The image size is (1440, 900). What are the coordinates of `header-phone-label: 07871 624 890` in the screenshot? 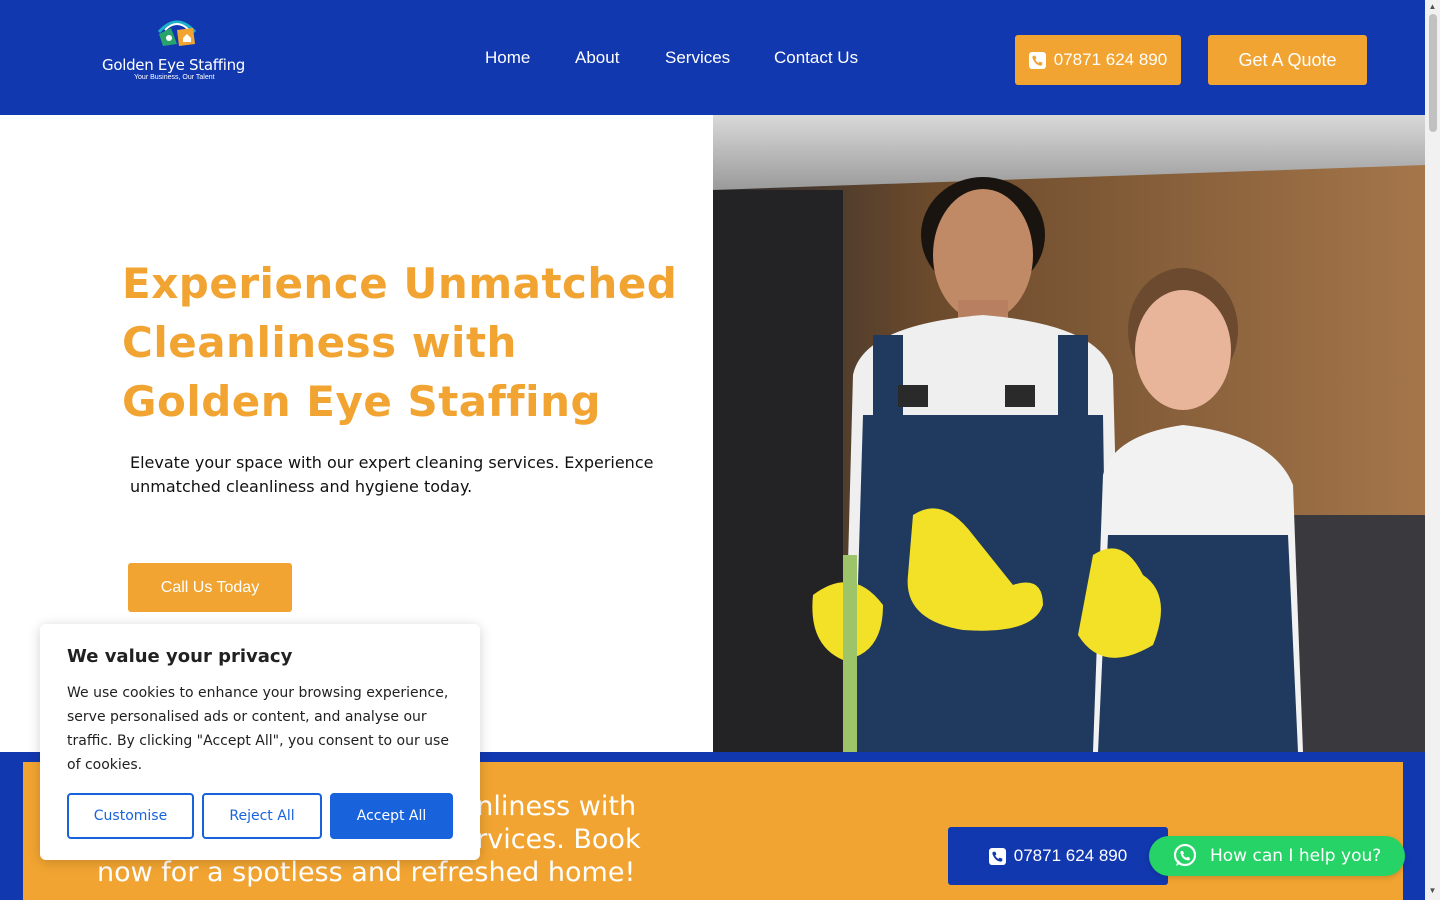 It's located at (1110, 59).